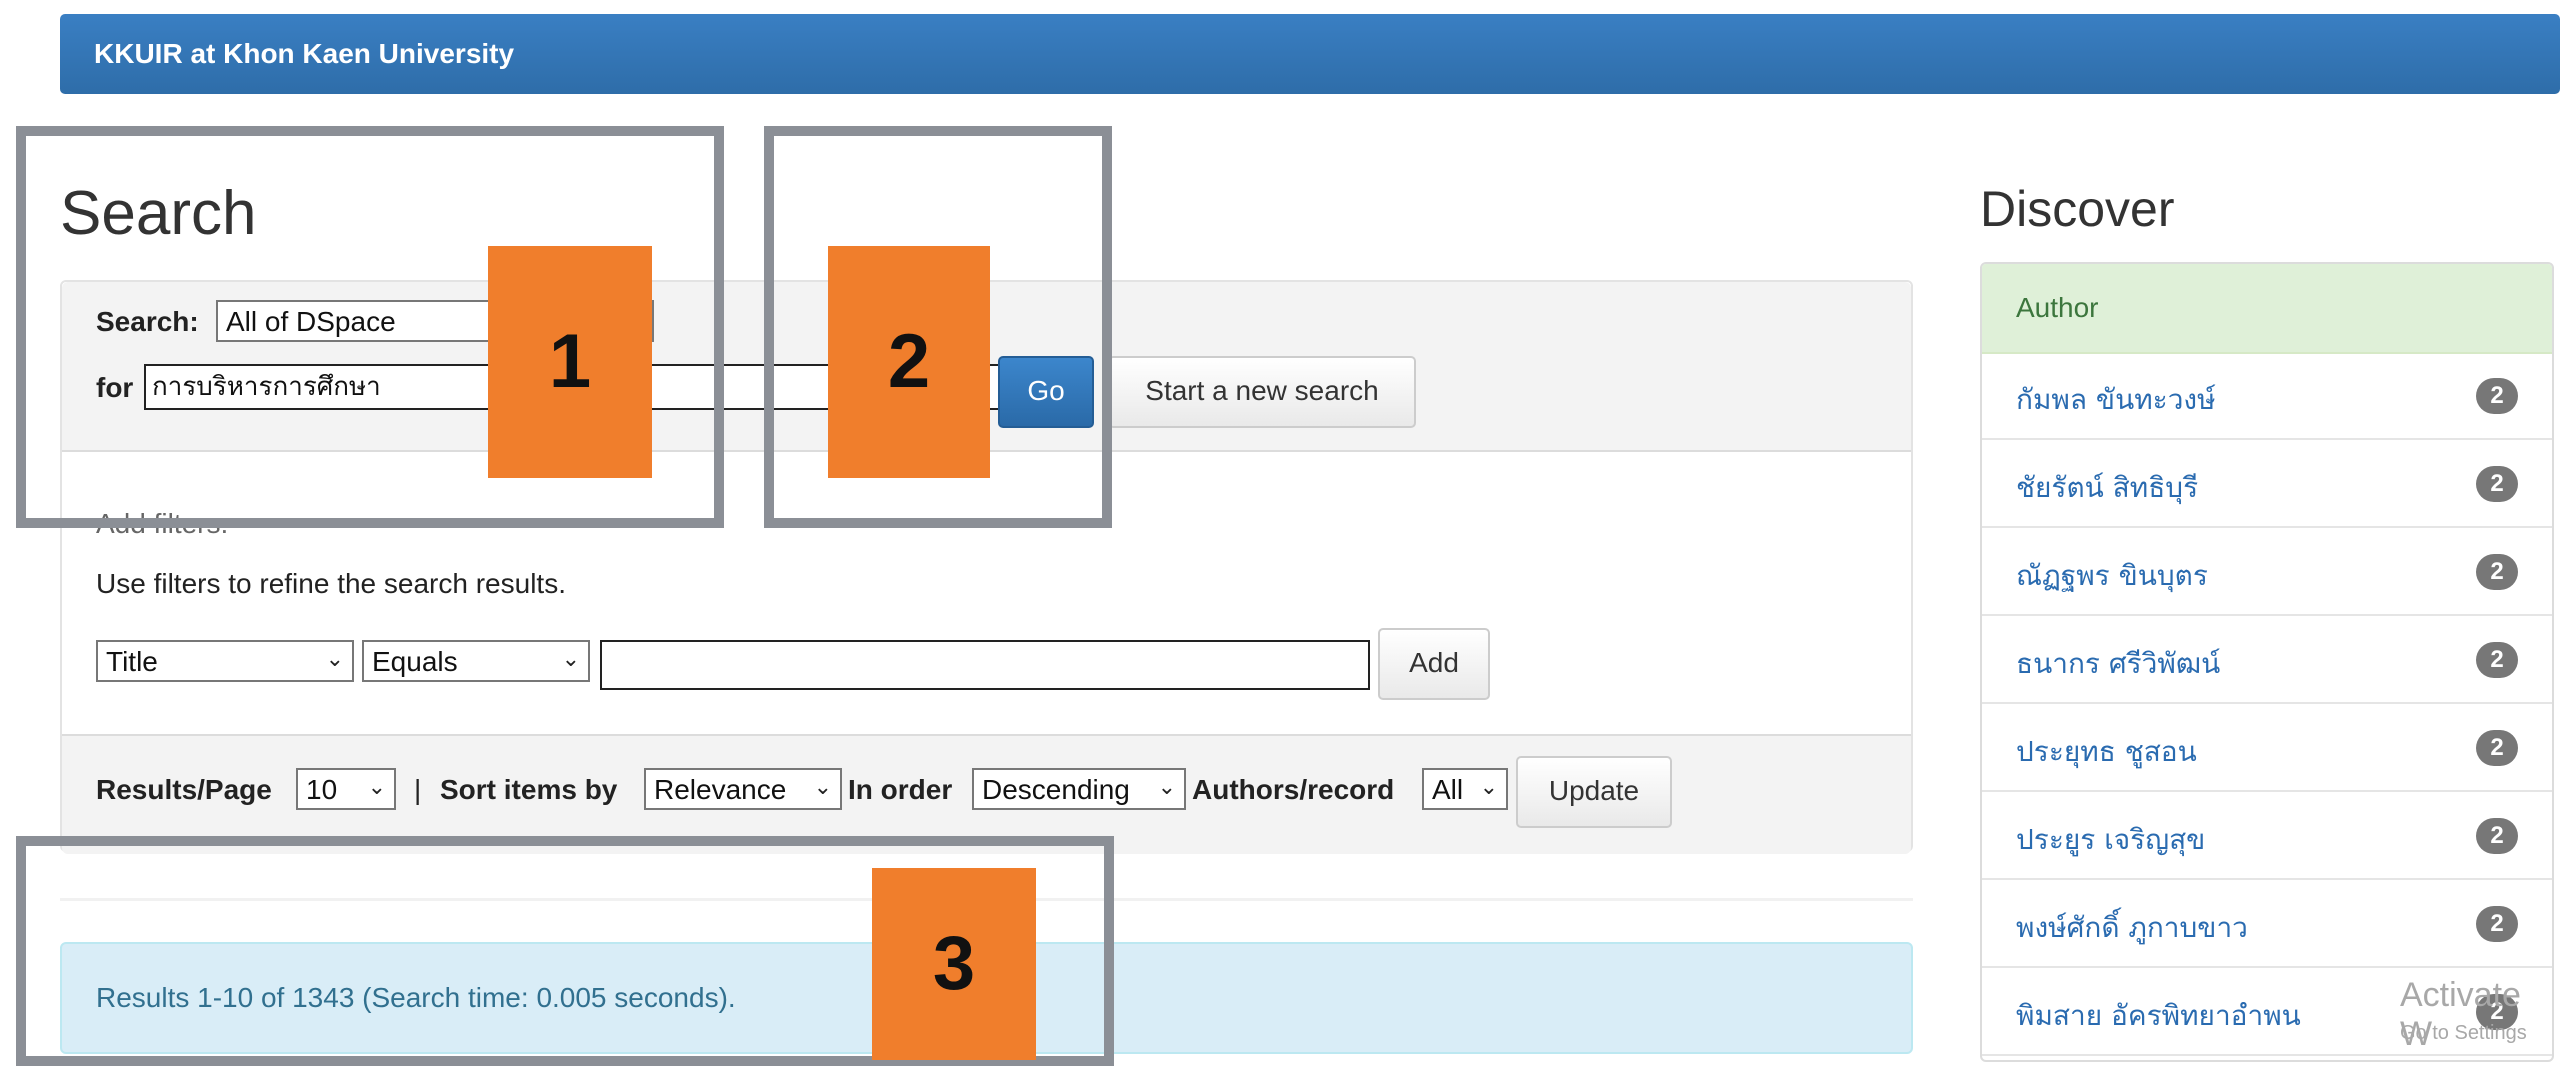 This screenshot has height=1066, width=2560. Describe the element at coordinates (2267, 924) in the screenshot. I see `author-facet-item: พงษ์ศักดิ์ ภูกาบขาว 2` at that location.